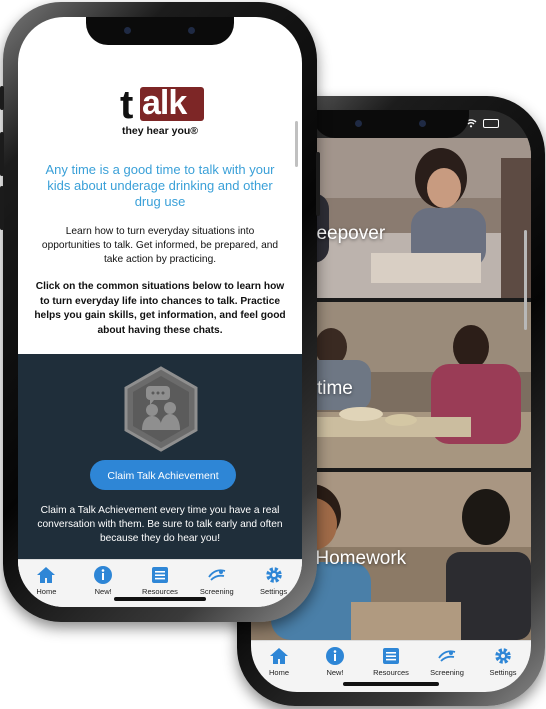 The height and width of the screenshot is (709, 546). Describe the element at coordinates (161, 409) in the screenshot. I see `achievement-badge-icon` at that location.